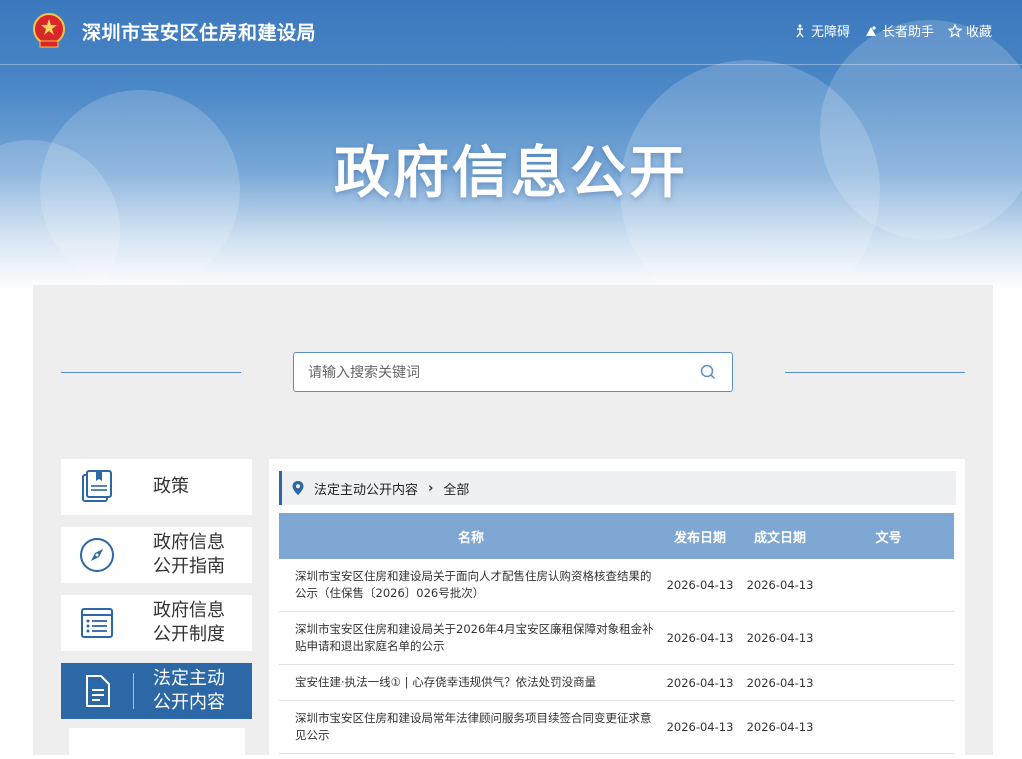  Describe the element at coordinates (189, 566) in the screenshot. I see `sidebar-label-line2: 公开指南` at that location.